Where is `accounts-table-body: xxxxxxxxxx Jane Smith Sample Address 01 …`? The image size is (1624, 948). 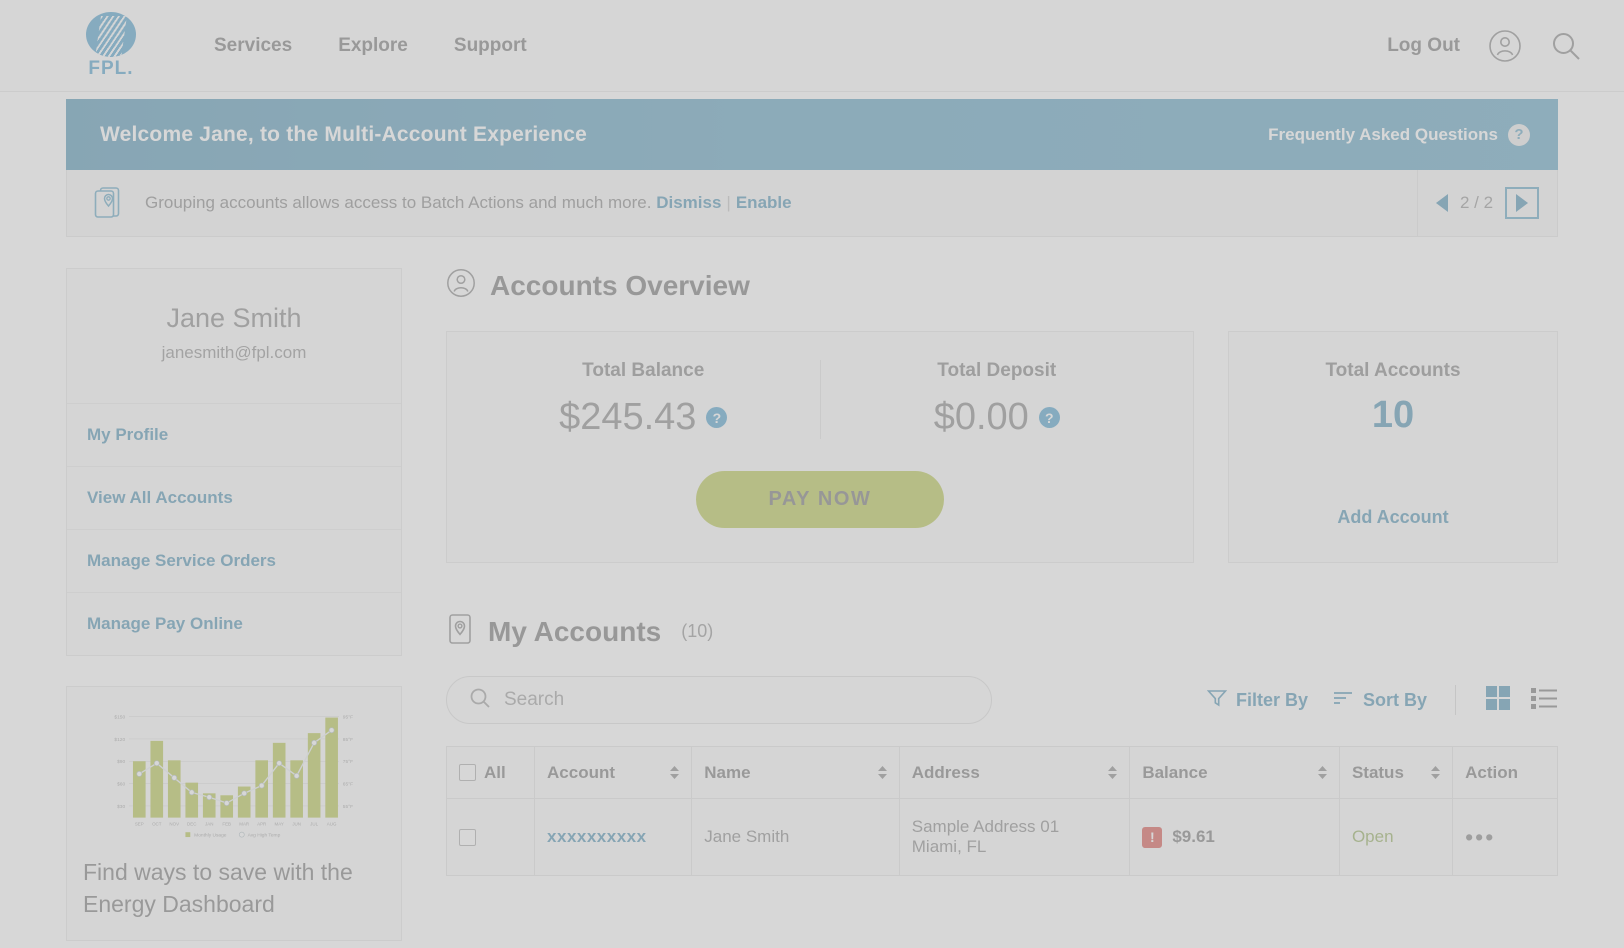 accounts-table-body: xxxxxxxxxx Jane Smith Sample Address 01 … is located at coordinates (1001, 837).